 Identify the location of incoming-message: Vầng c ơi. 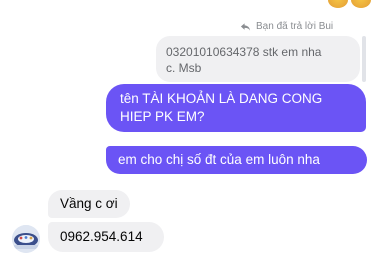
(89, 204).